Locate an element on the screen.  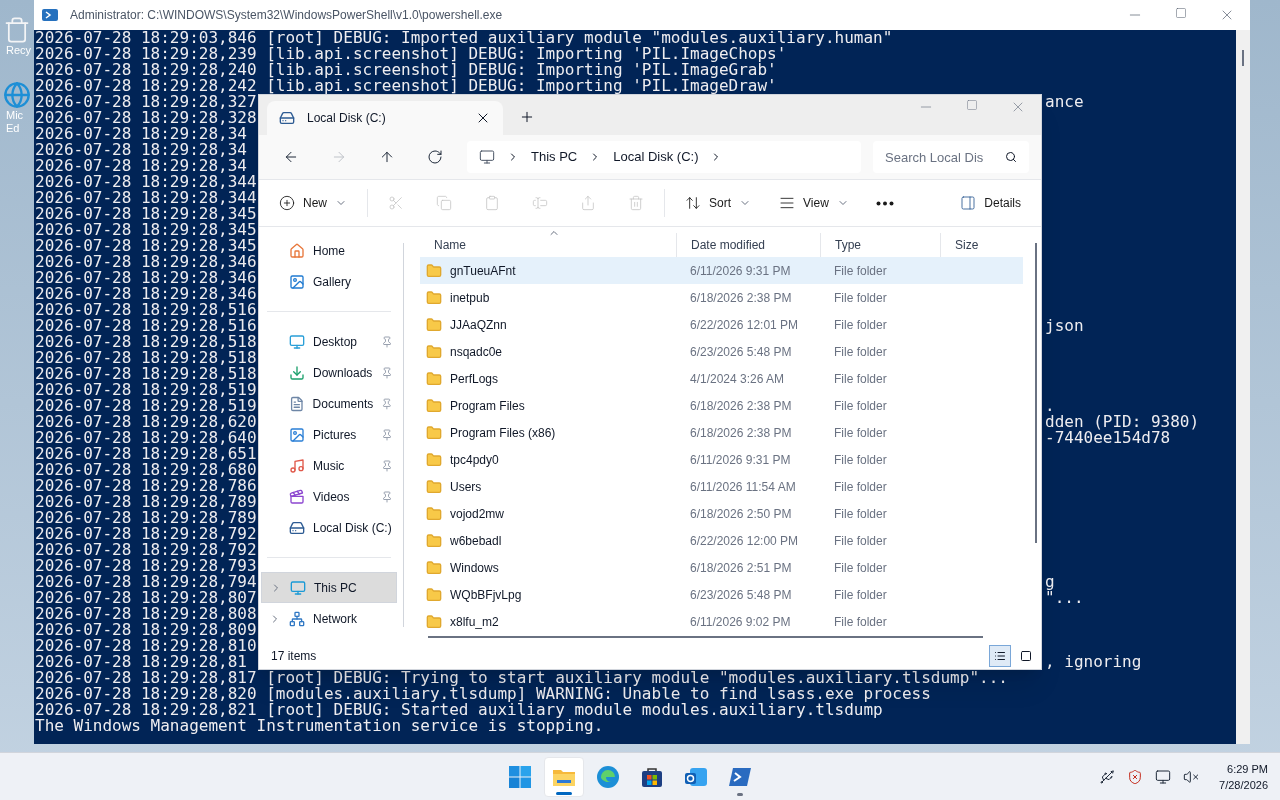
console-line: 2026-07-28 18:29:28,640 is located at coordinates (146, 438).